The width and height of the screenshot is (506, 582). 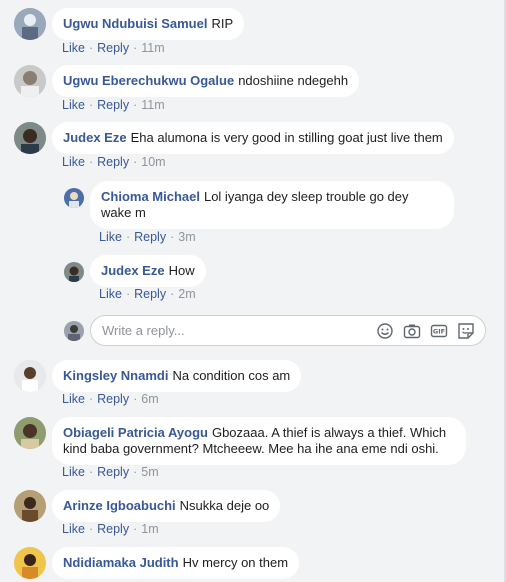 I want to click on comment-author: Ndidiamaka Judith, so click(x=121, y=562).